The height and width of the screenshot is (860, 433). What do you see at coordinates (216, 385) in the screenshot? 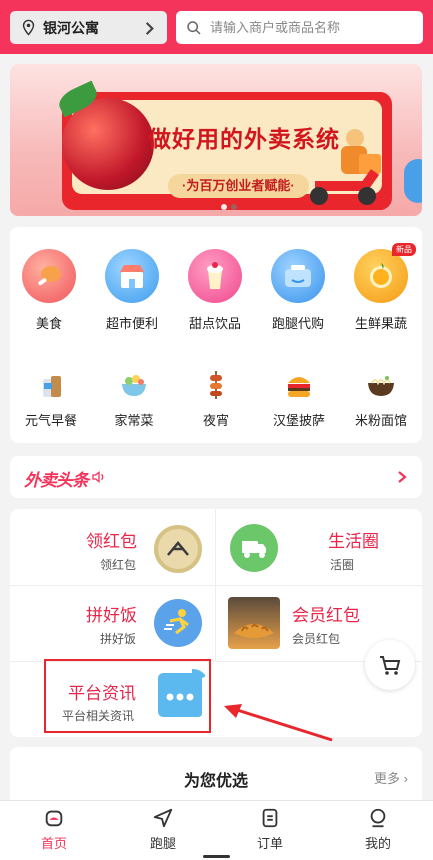
I see `skewer-icon` at bounding box center [216, 385].